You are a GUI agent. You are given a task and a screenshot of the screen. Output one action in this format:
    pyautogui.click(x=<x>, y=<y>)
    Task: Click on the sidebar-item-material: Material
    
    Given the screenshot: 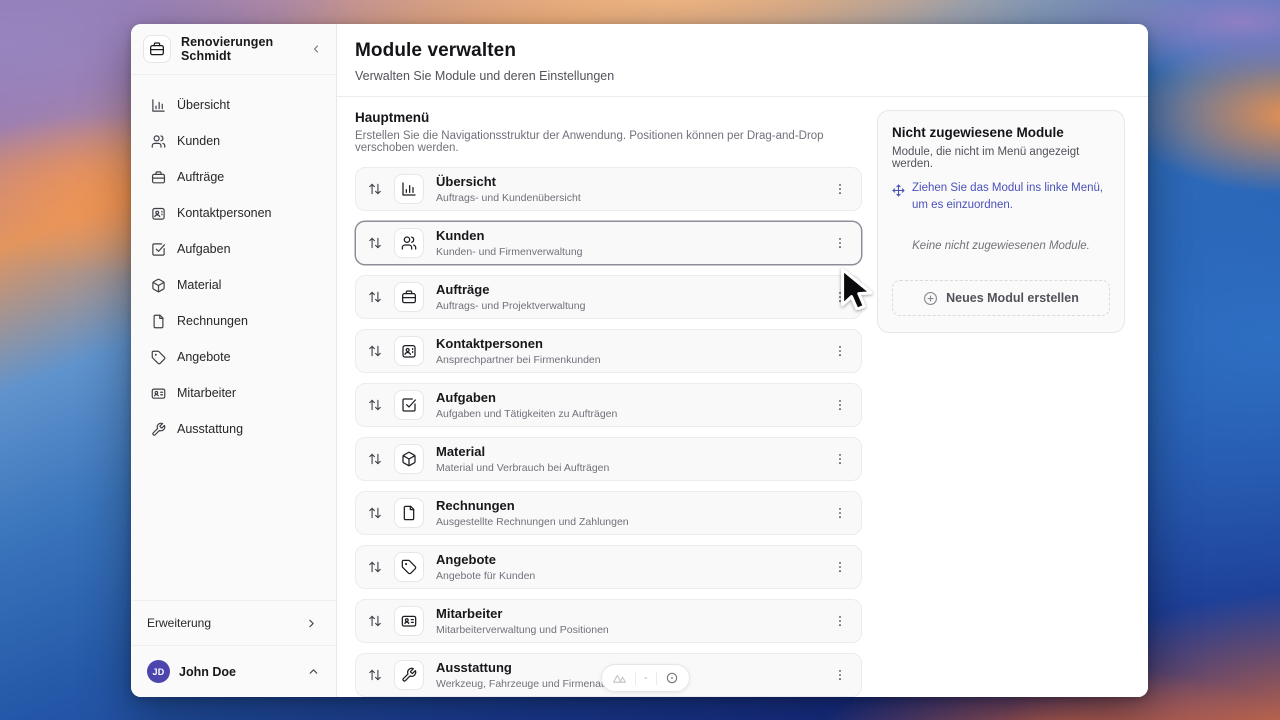 What is the action you would take?
    pyautogui.click(x=233, y=285)
    